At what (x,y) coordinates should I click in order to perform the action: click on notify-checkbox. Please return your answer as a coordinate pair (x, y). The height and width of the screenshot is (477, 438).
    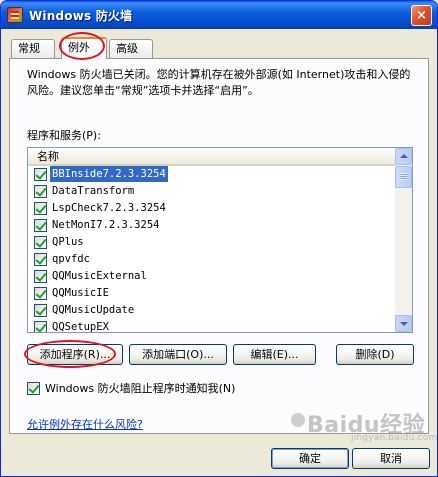
    Looking at the image, I should click on (33, 388).